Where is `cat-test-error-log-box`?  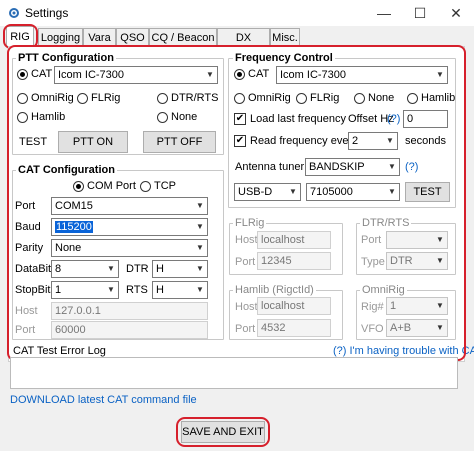 cat-test-error-log-box is located at coordinates (234, 373).